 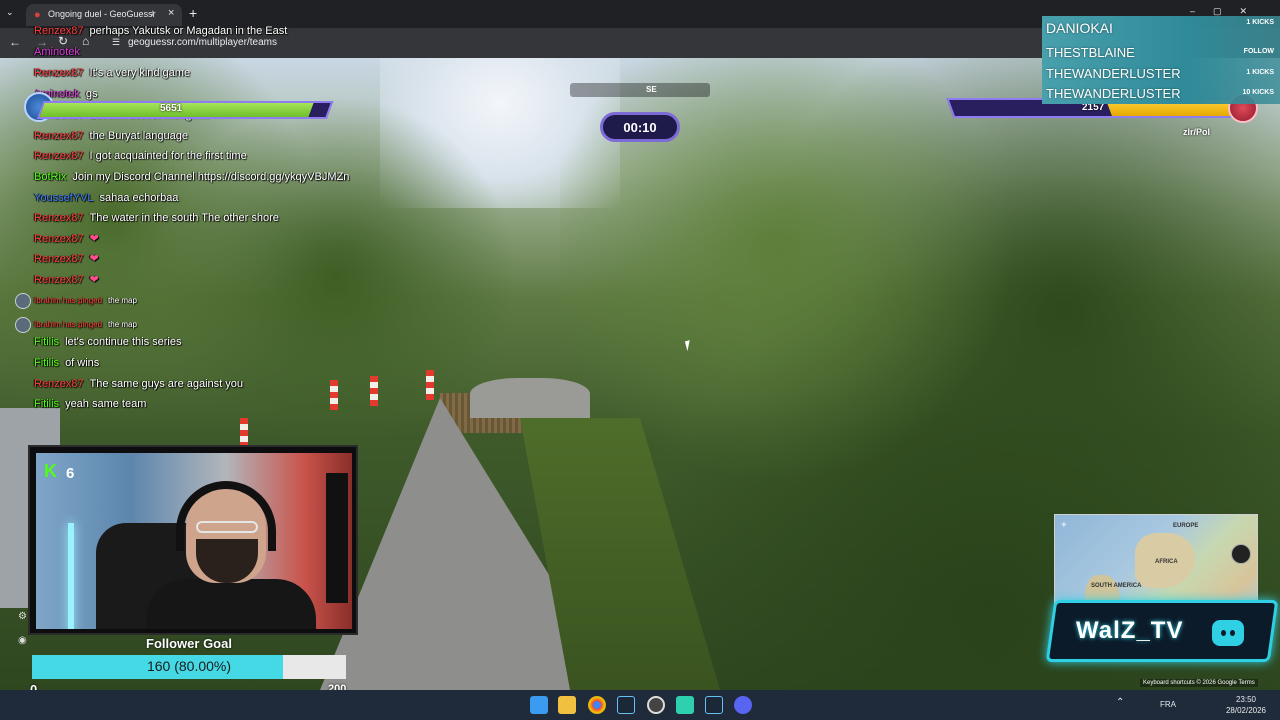 I want to click on chat-message: Aminotek, so click(x=60, y=53).